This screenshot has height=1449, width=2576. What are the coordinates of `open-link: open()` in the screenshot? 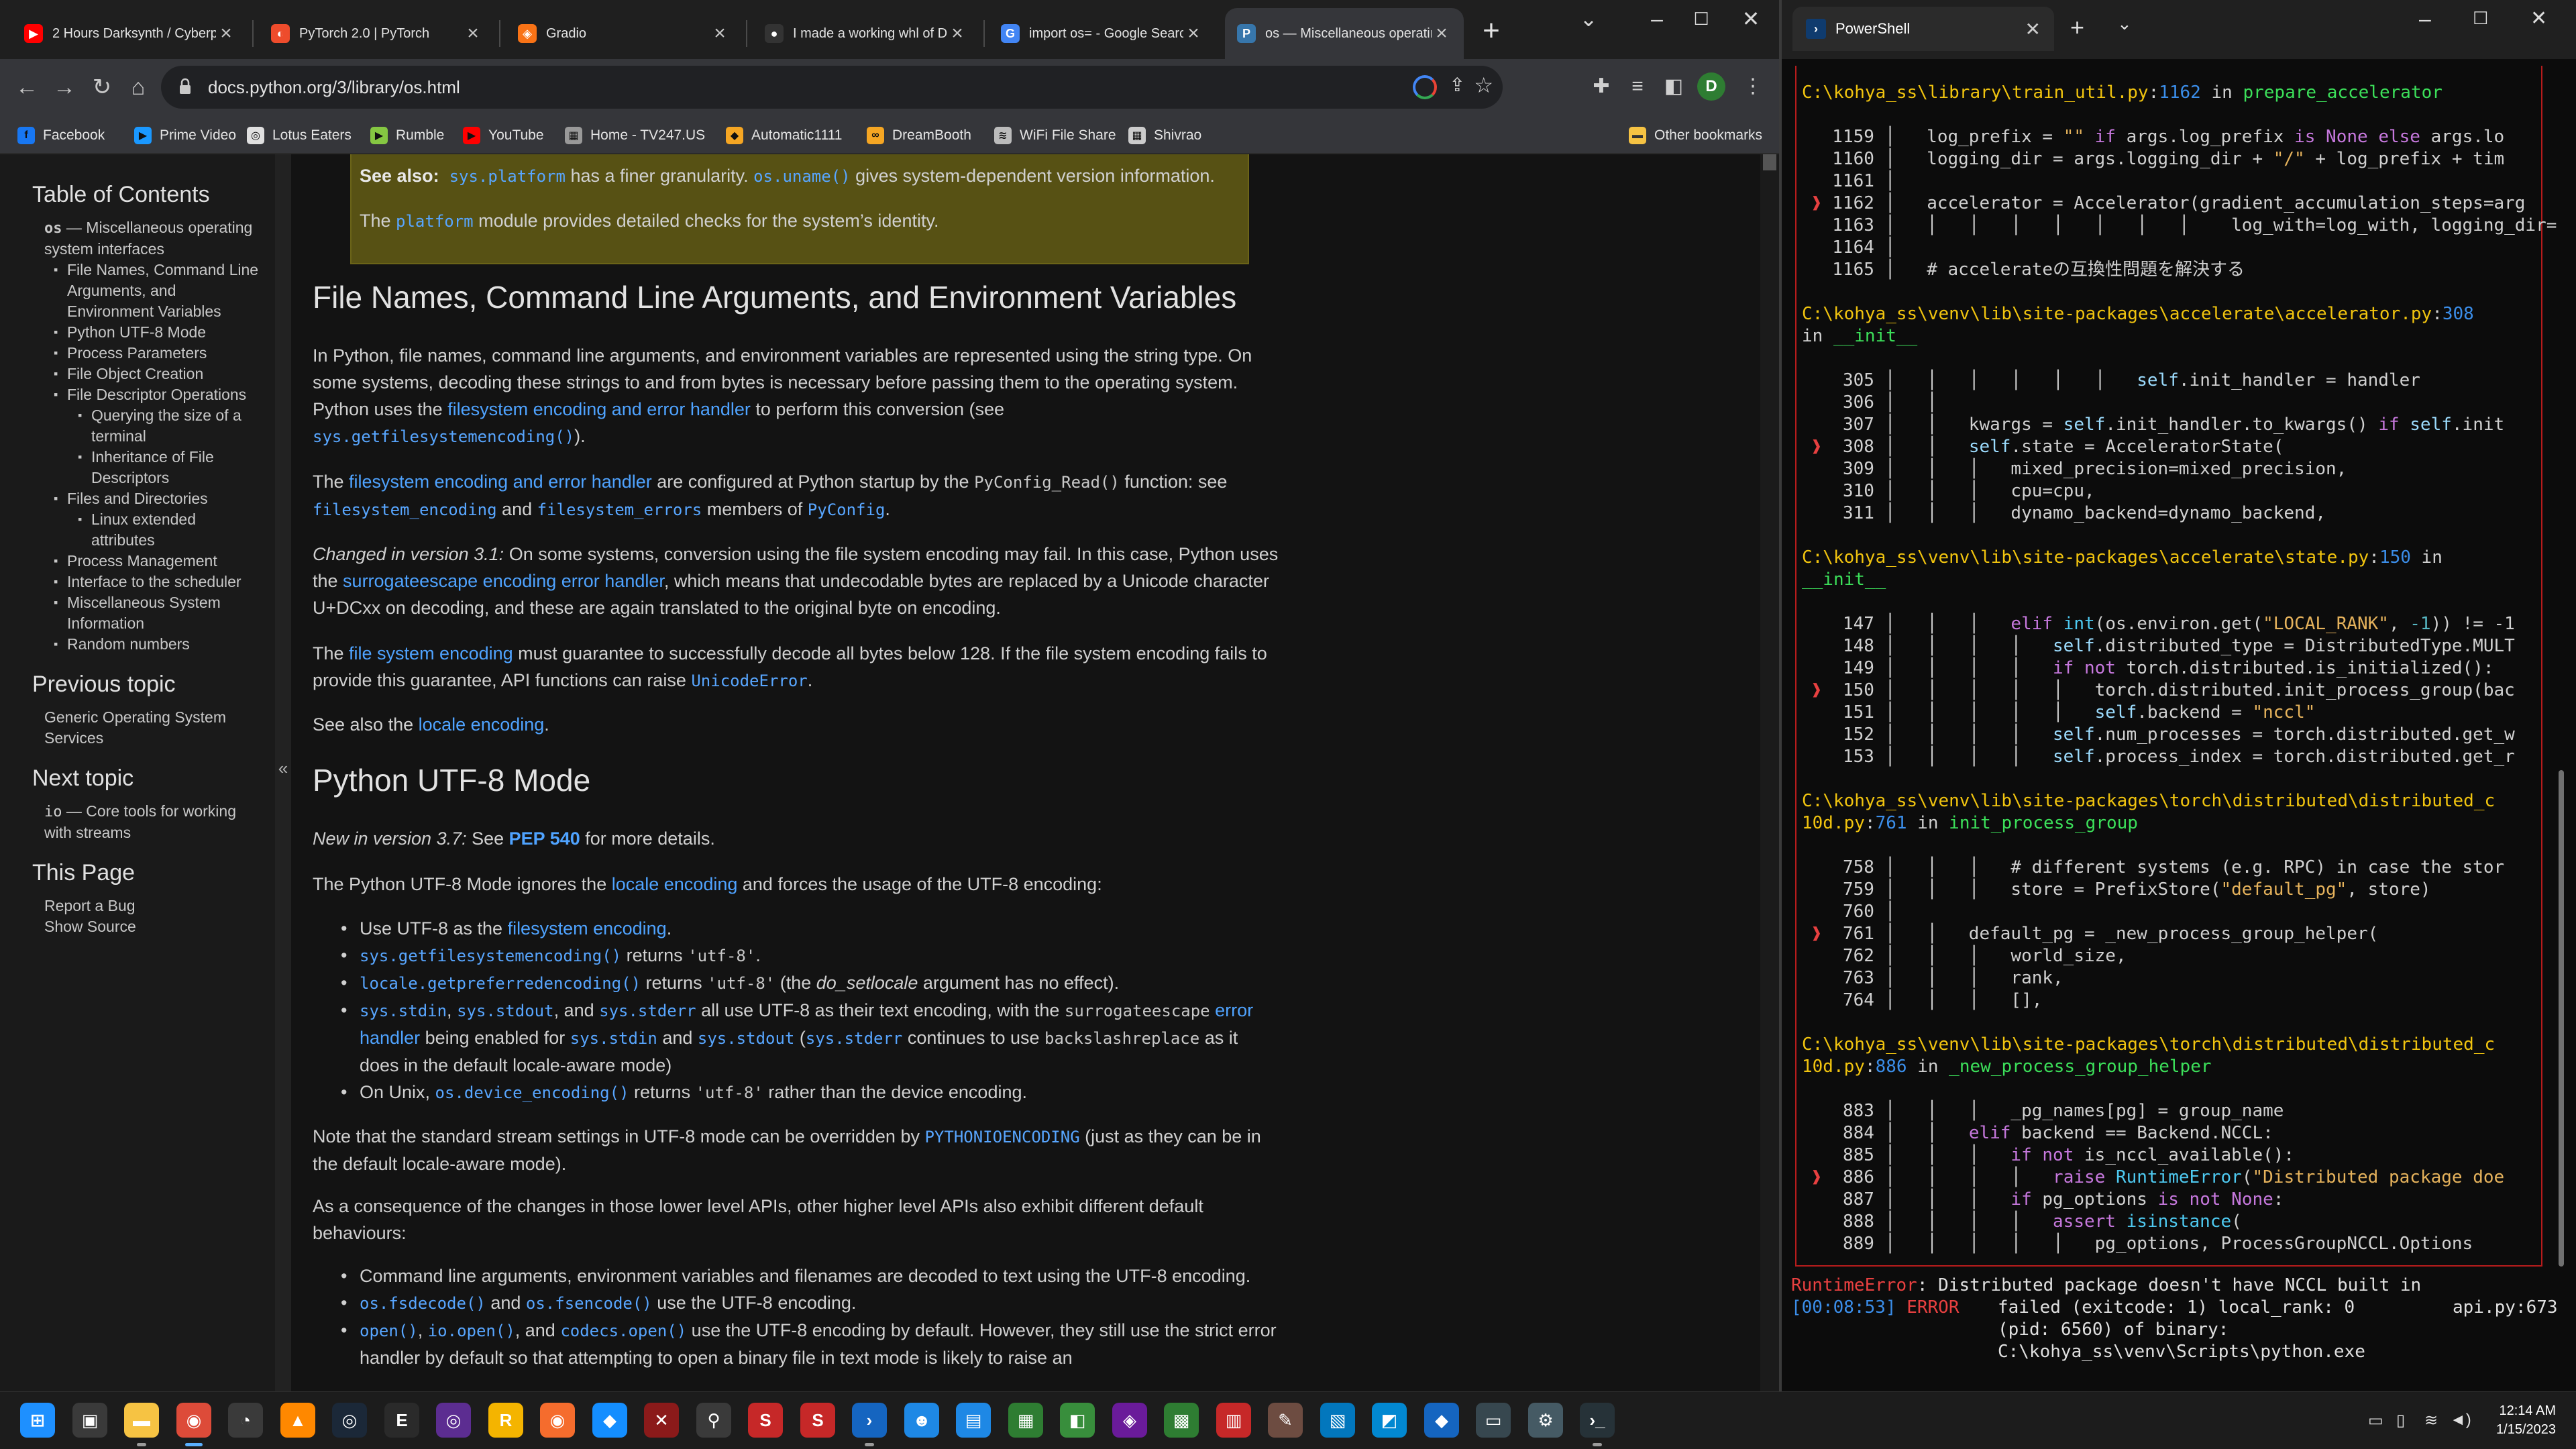 It's located at (389, 1331).